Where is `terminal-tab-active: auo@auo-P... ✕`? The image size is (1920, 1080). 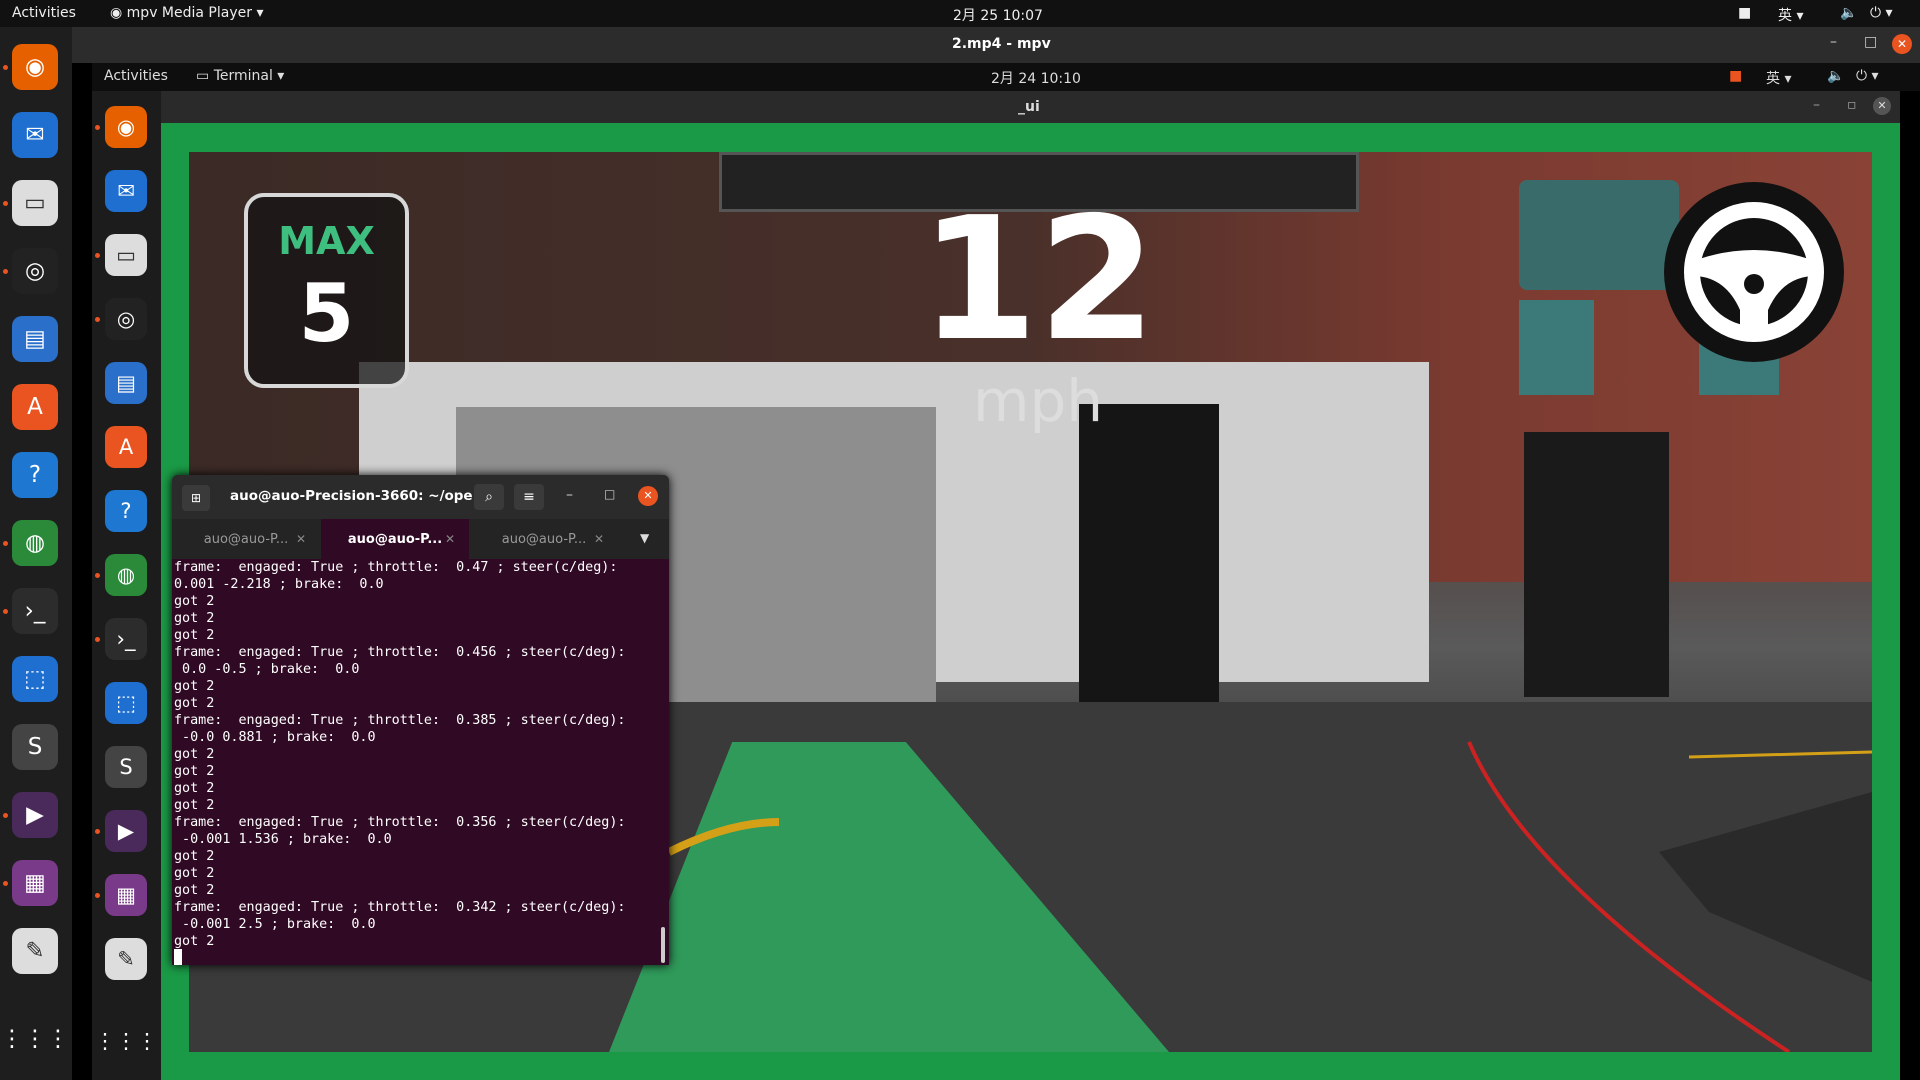
terminal-tab-active: auo@auo-P... ✕ is located at coordinates (395, 539).